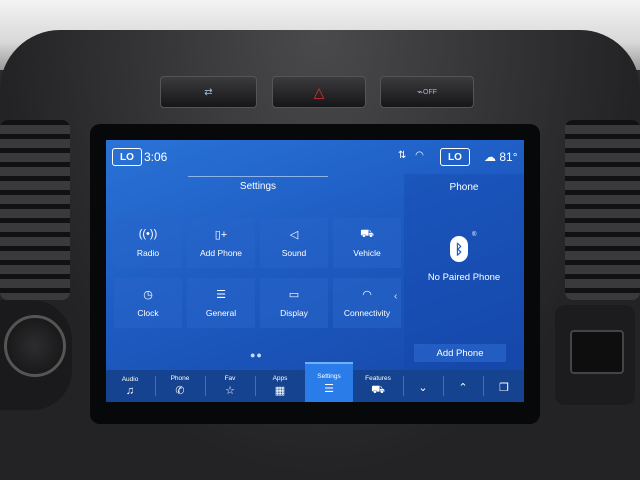  I want to click on nav-split-view: ❐, so click(504, 386).